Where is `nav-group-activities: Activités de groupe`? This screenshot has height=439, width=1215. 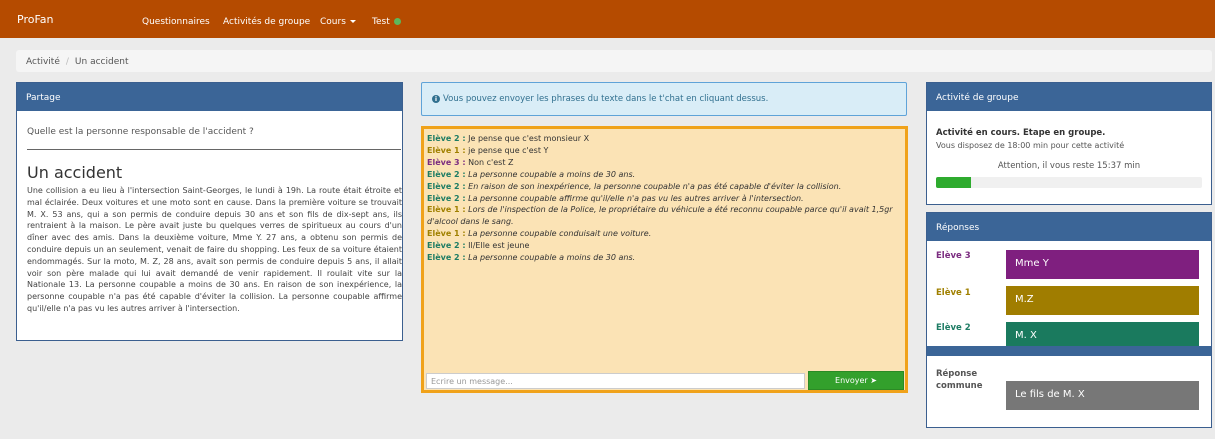 nav-group-activities: Activités de groupe is located at coordinates (266, 22).